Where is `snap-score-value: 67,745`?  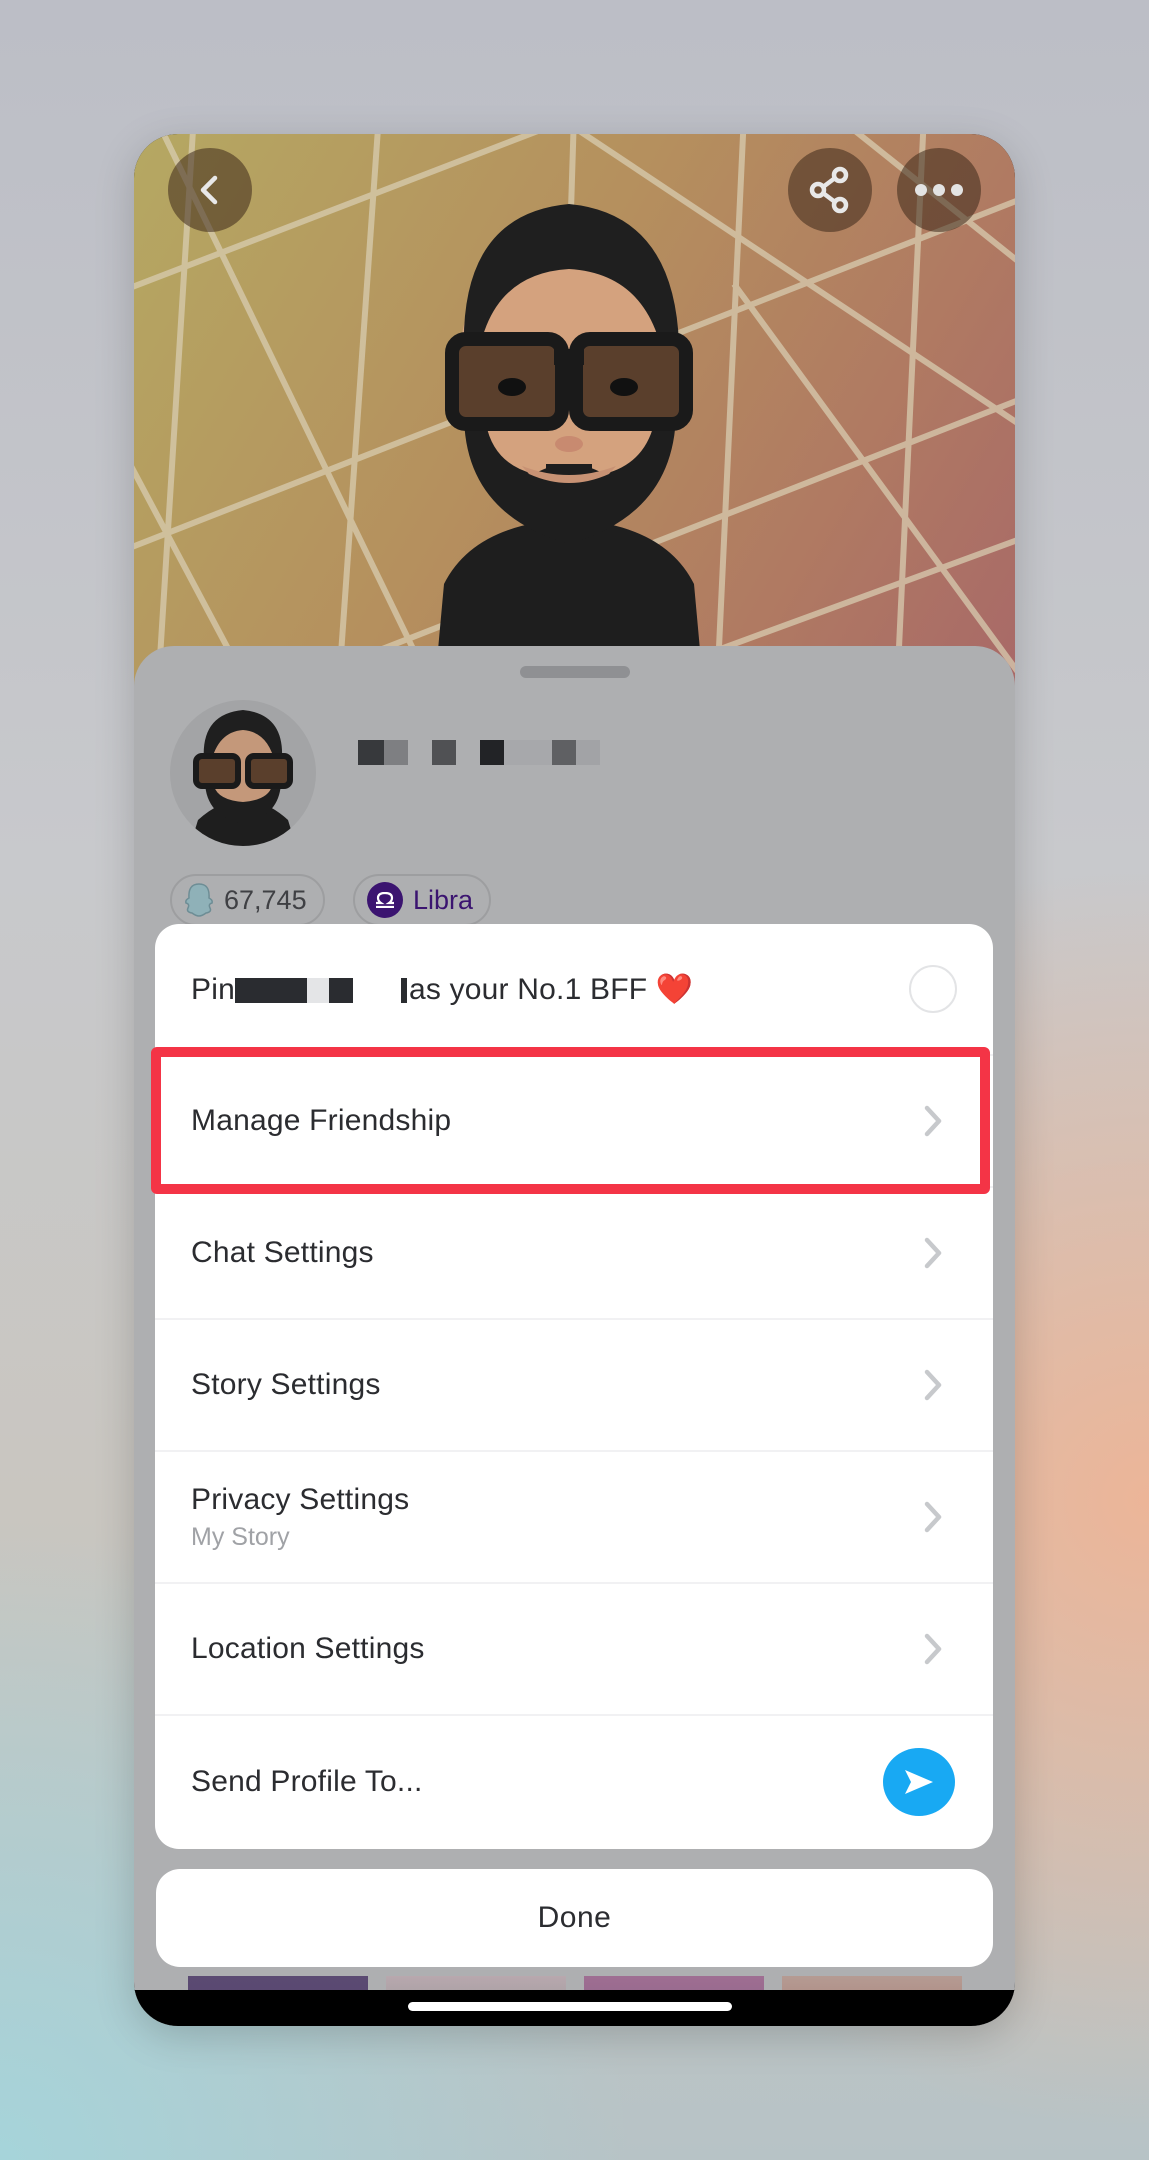 snap-score-value: 67,745 is located at coordinates (265, 899).